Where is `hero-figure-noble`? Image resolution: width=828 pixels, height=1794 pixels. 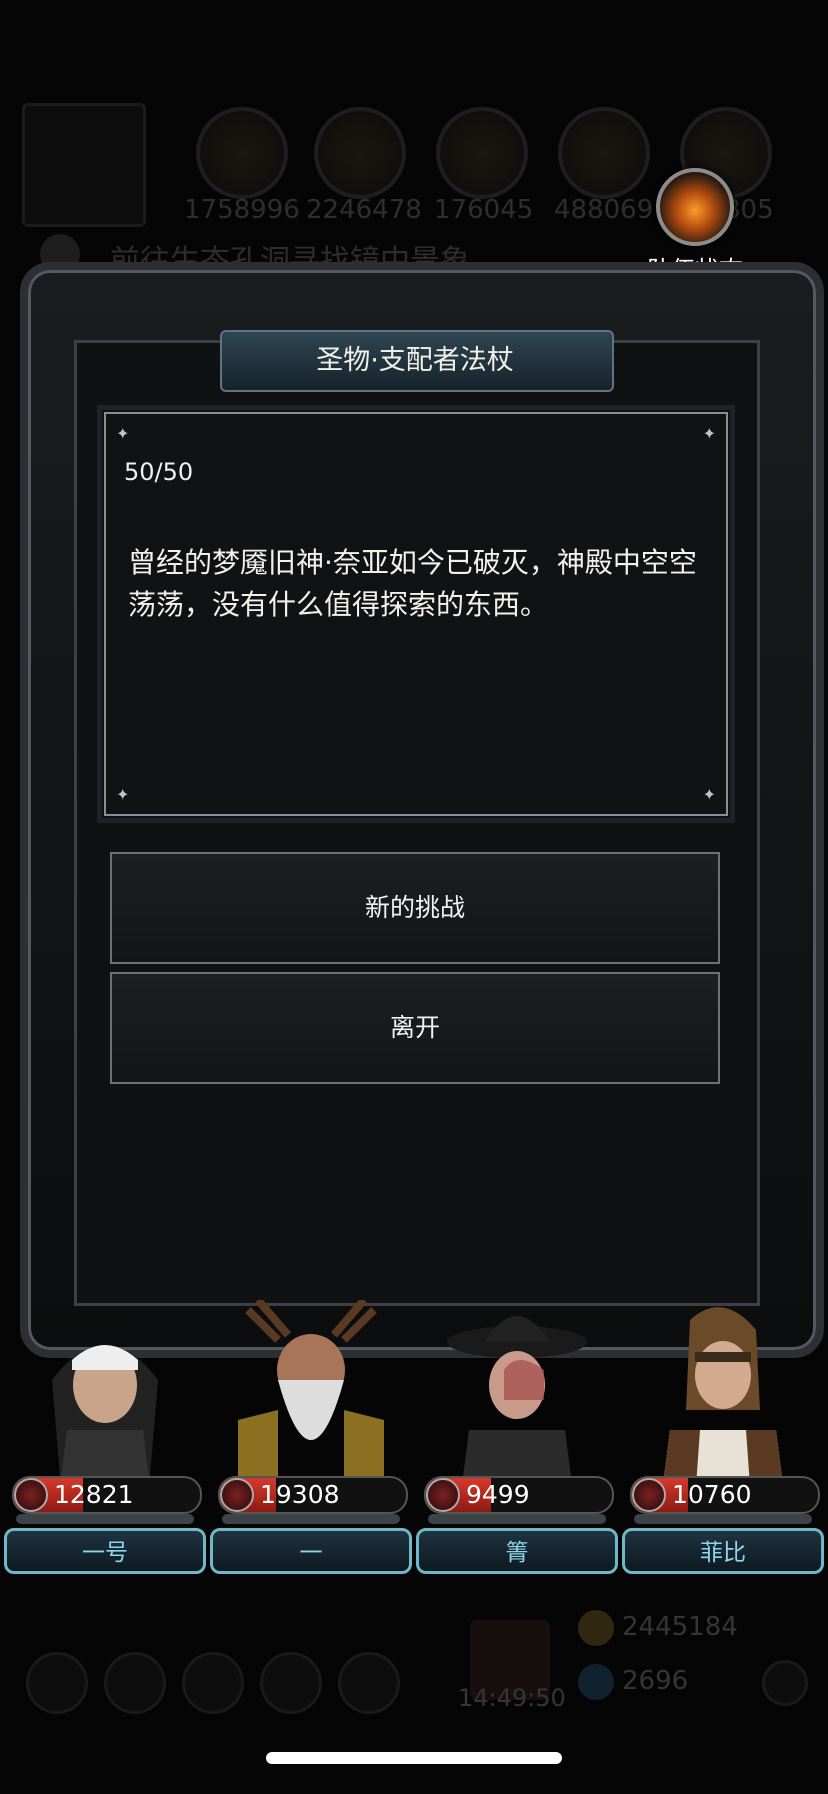
hero-figure-noble is located at coordinates (723, 1392).